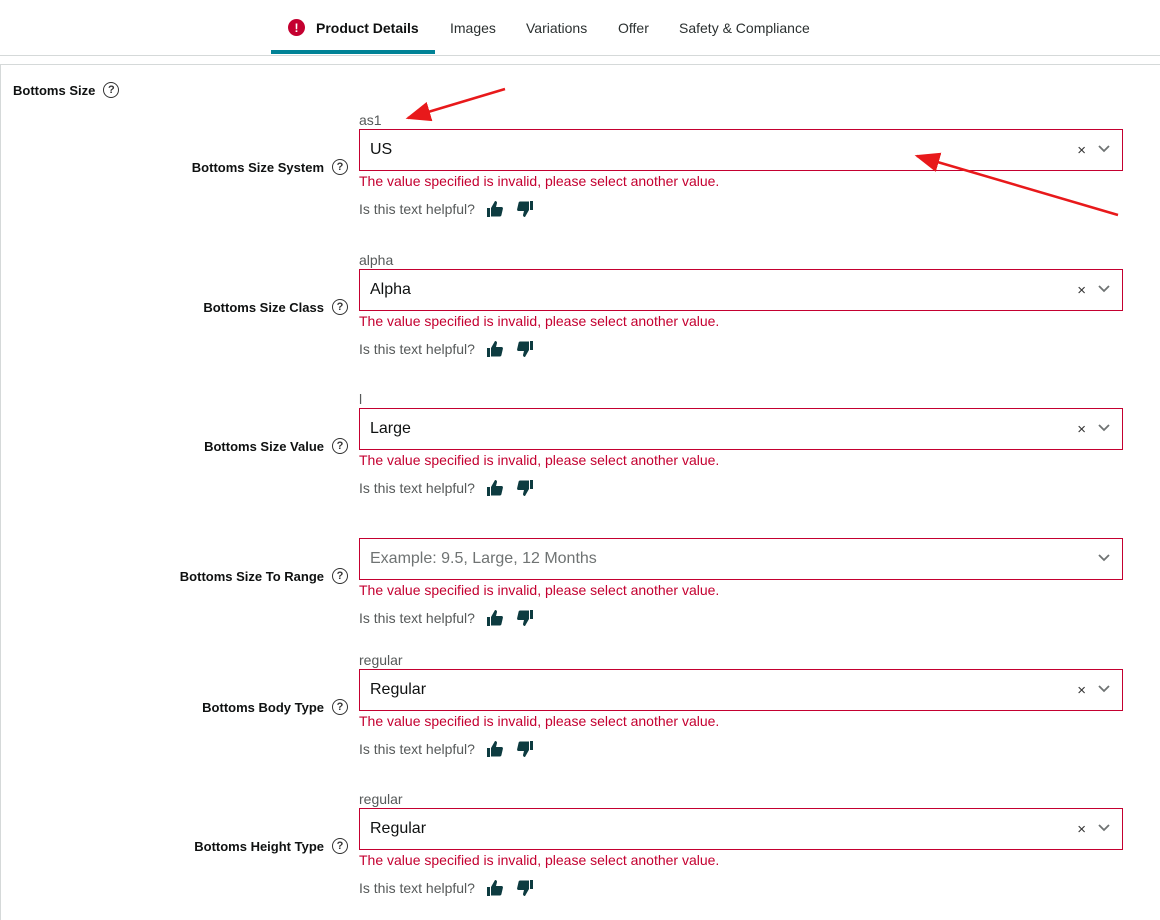  I want to click on select-value: Alpha, so click(390, 289).